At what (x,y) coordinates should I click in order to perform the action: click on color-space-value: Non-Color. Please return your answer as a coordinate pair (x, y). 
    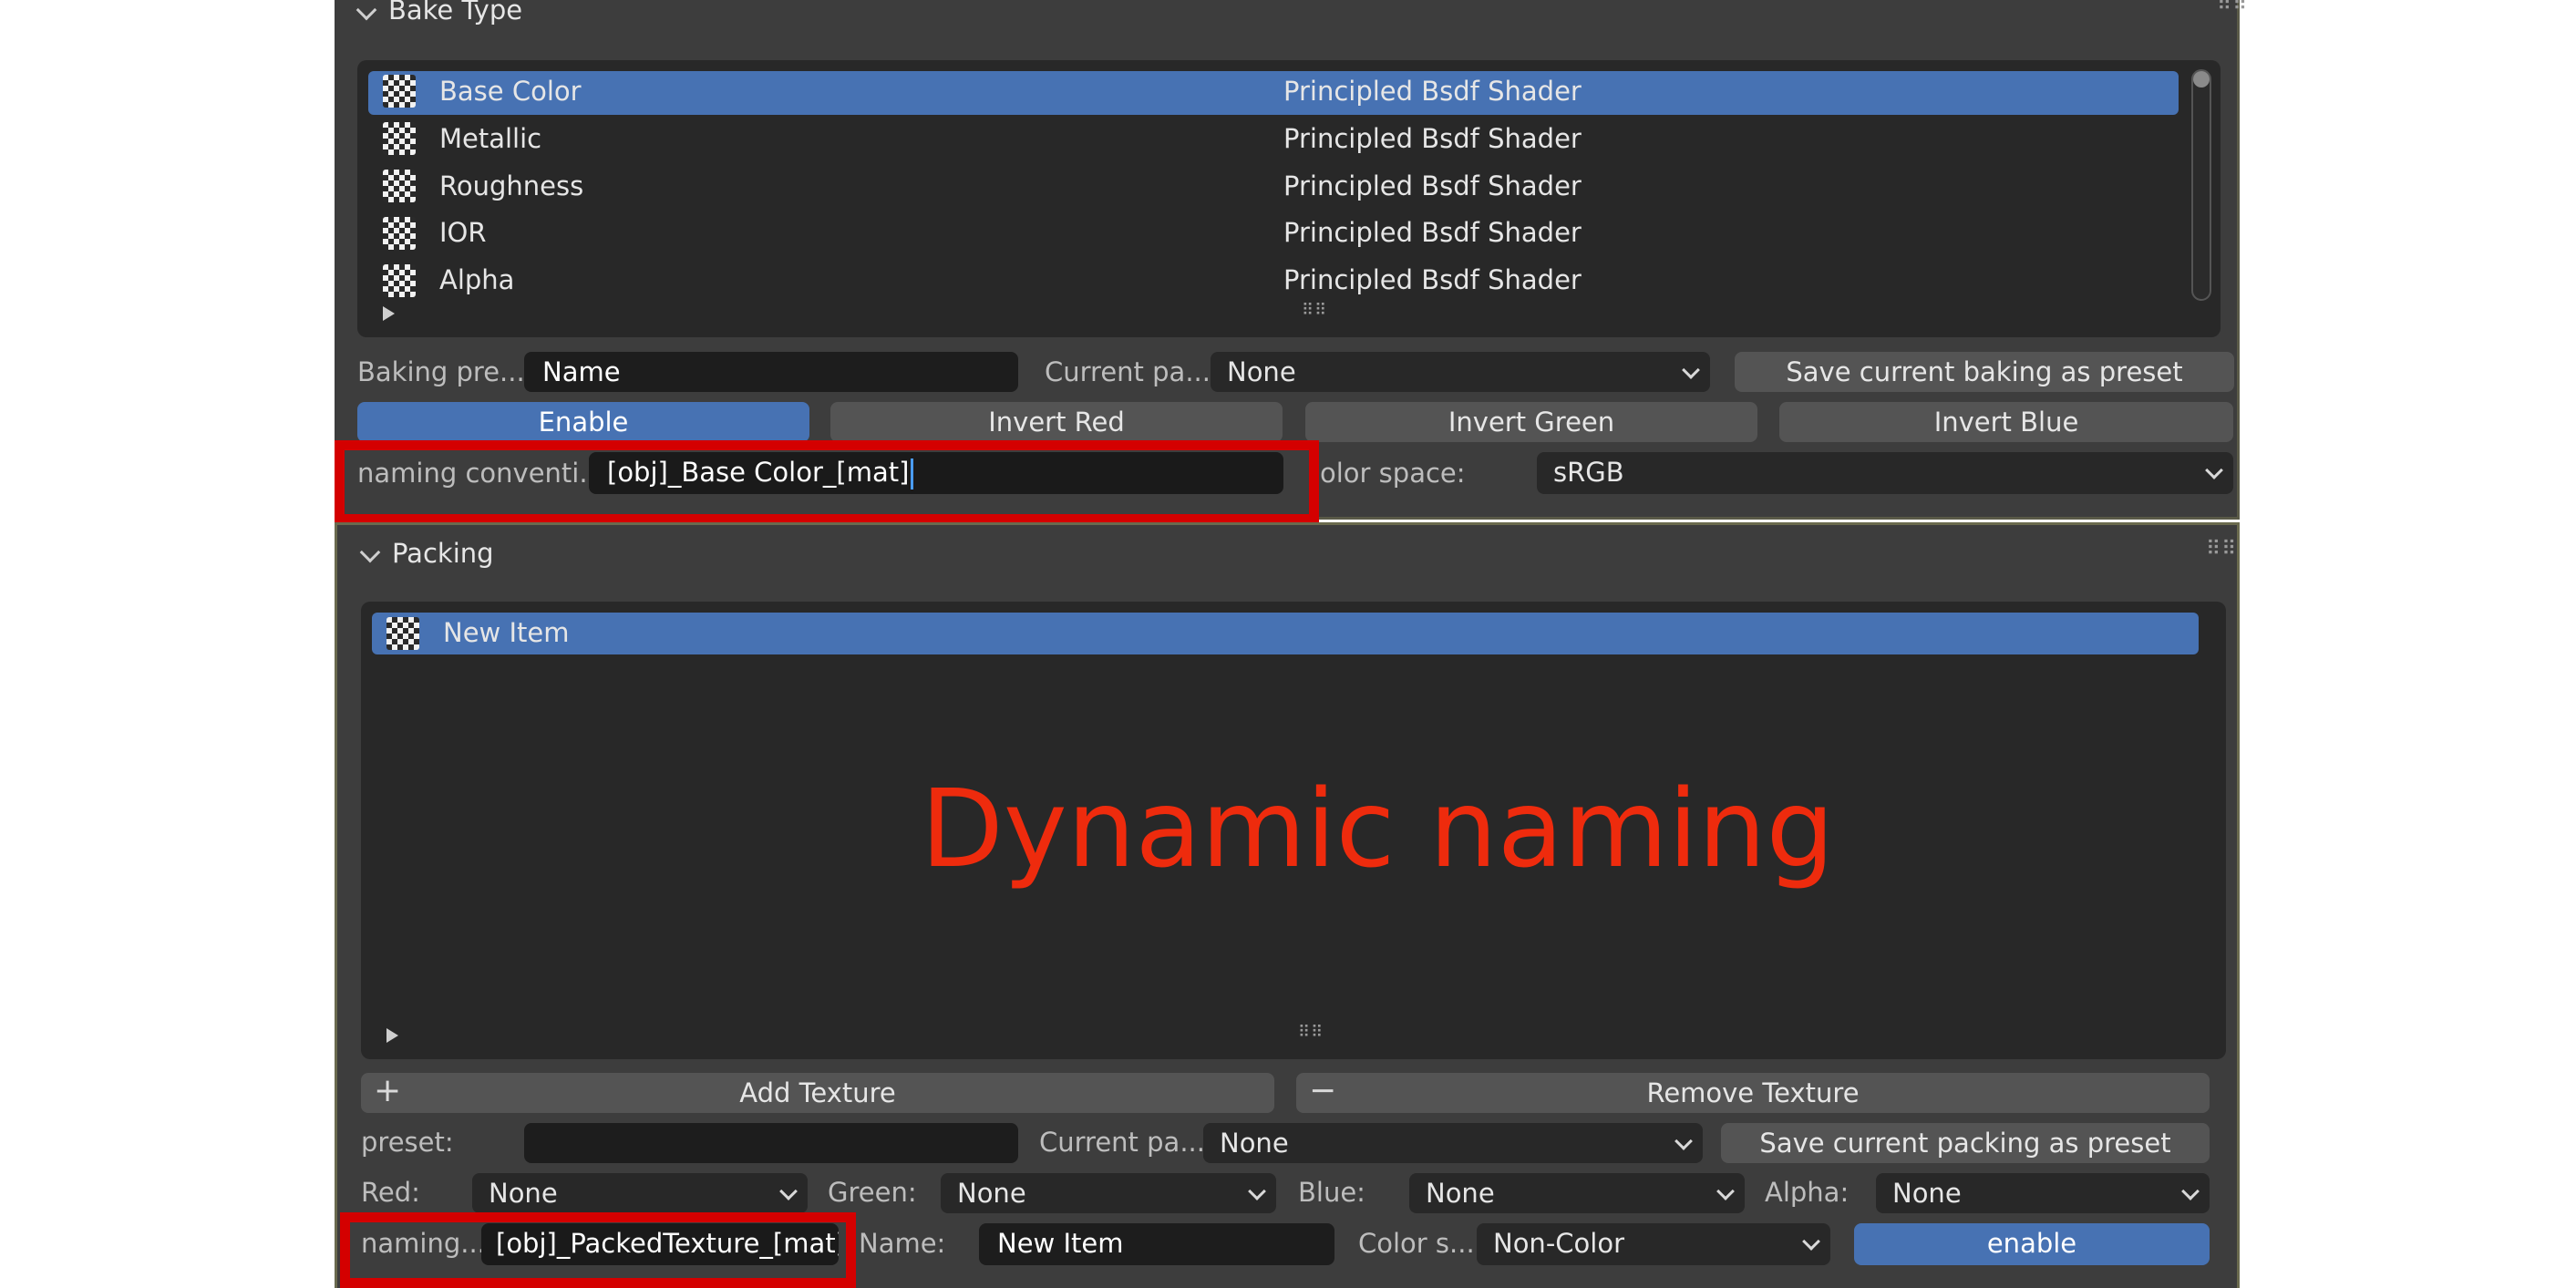
    Looking at the image, I should click on (1558, 1243).